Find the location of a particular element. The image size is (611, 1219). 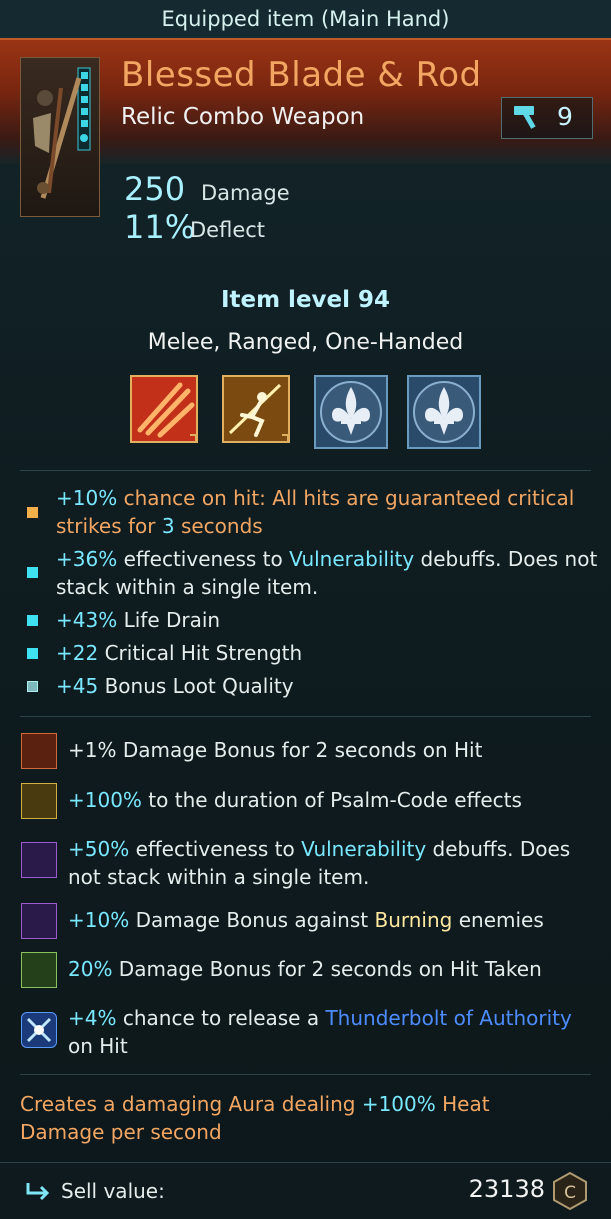

modifier-line: +45 Bonus Loot Quality is located at coordinates (175, 686).